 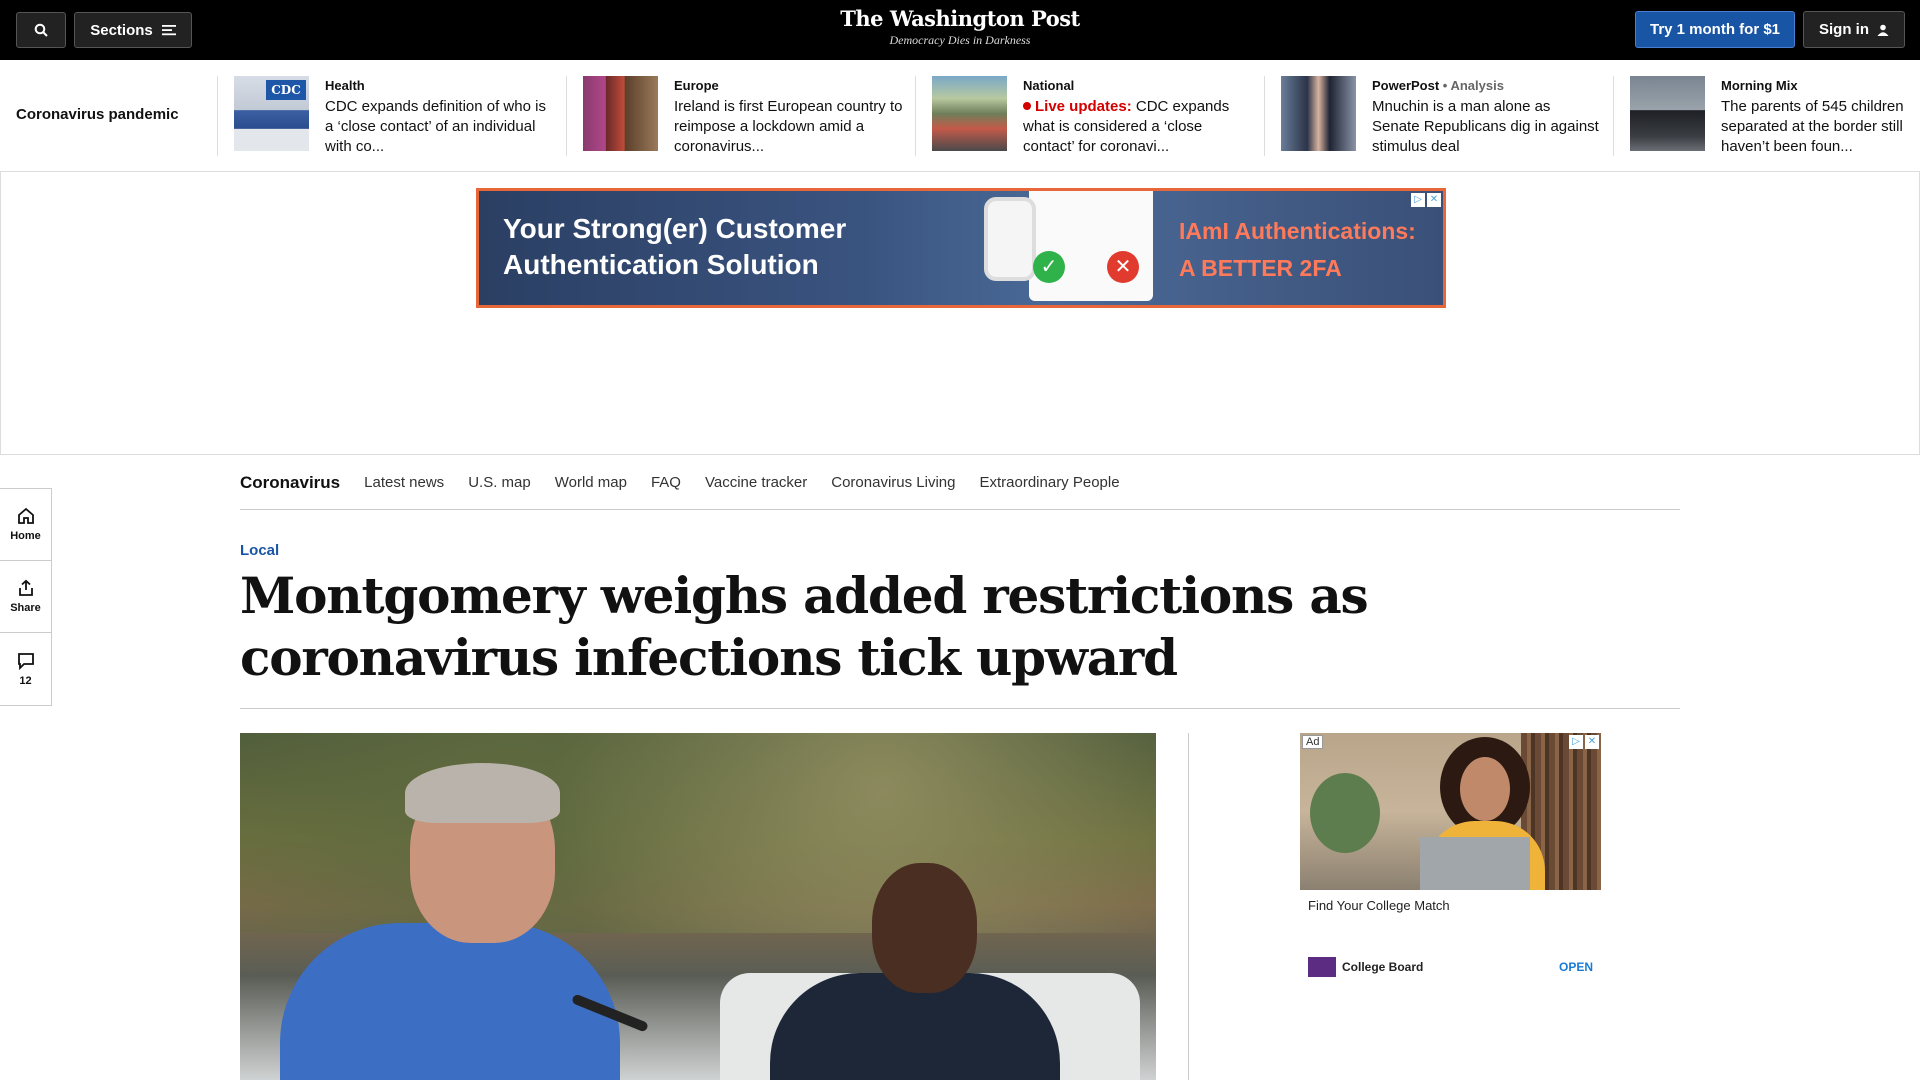 I want to click on comment-count: 12, so click(x=25, y=680).